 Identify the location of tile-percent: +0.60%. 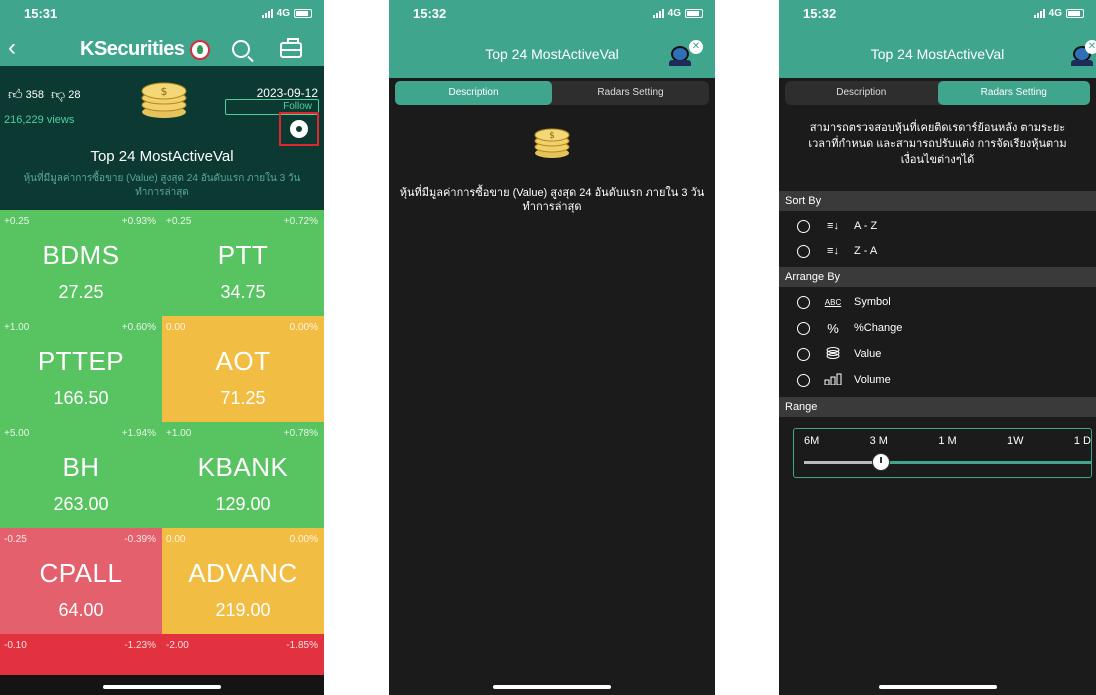
(138, 327).